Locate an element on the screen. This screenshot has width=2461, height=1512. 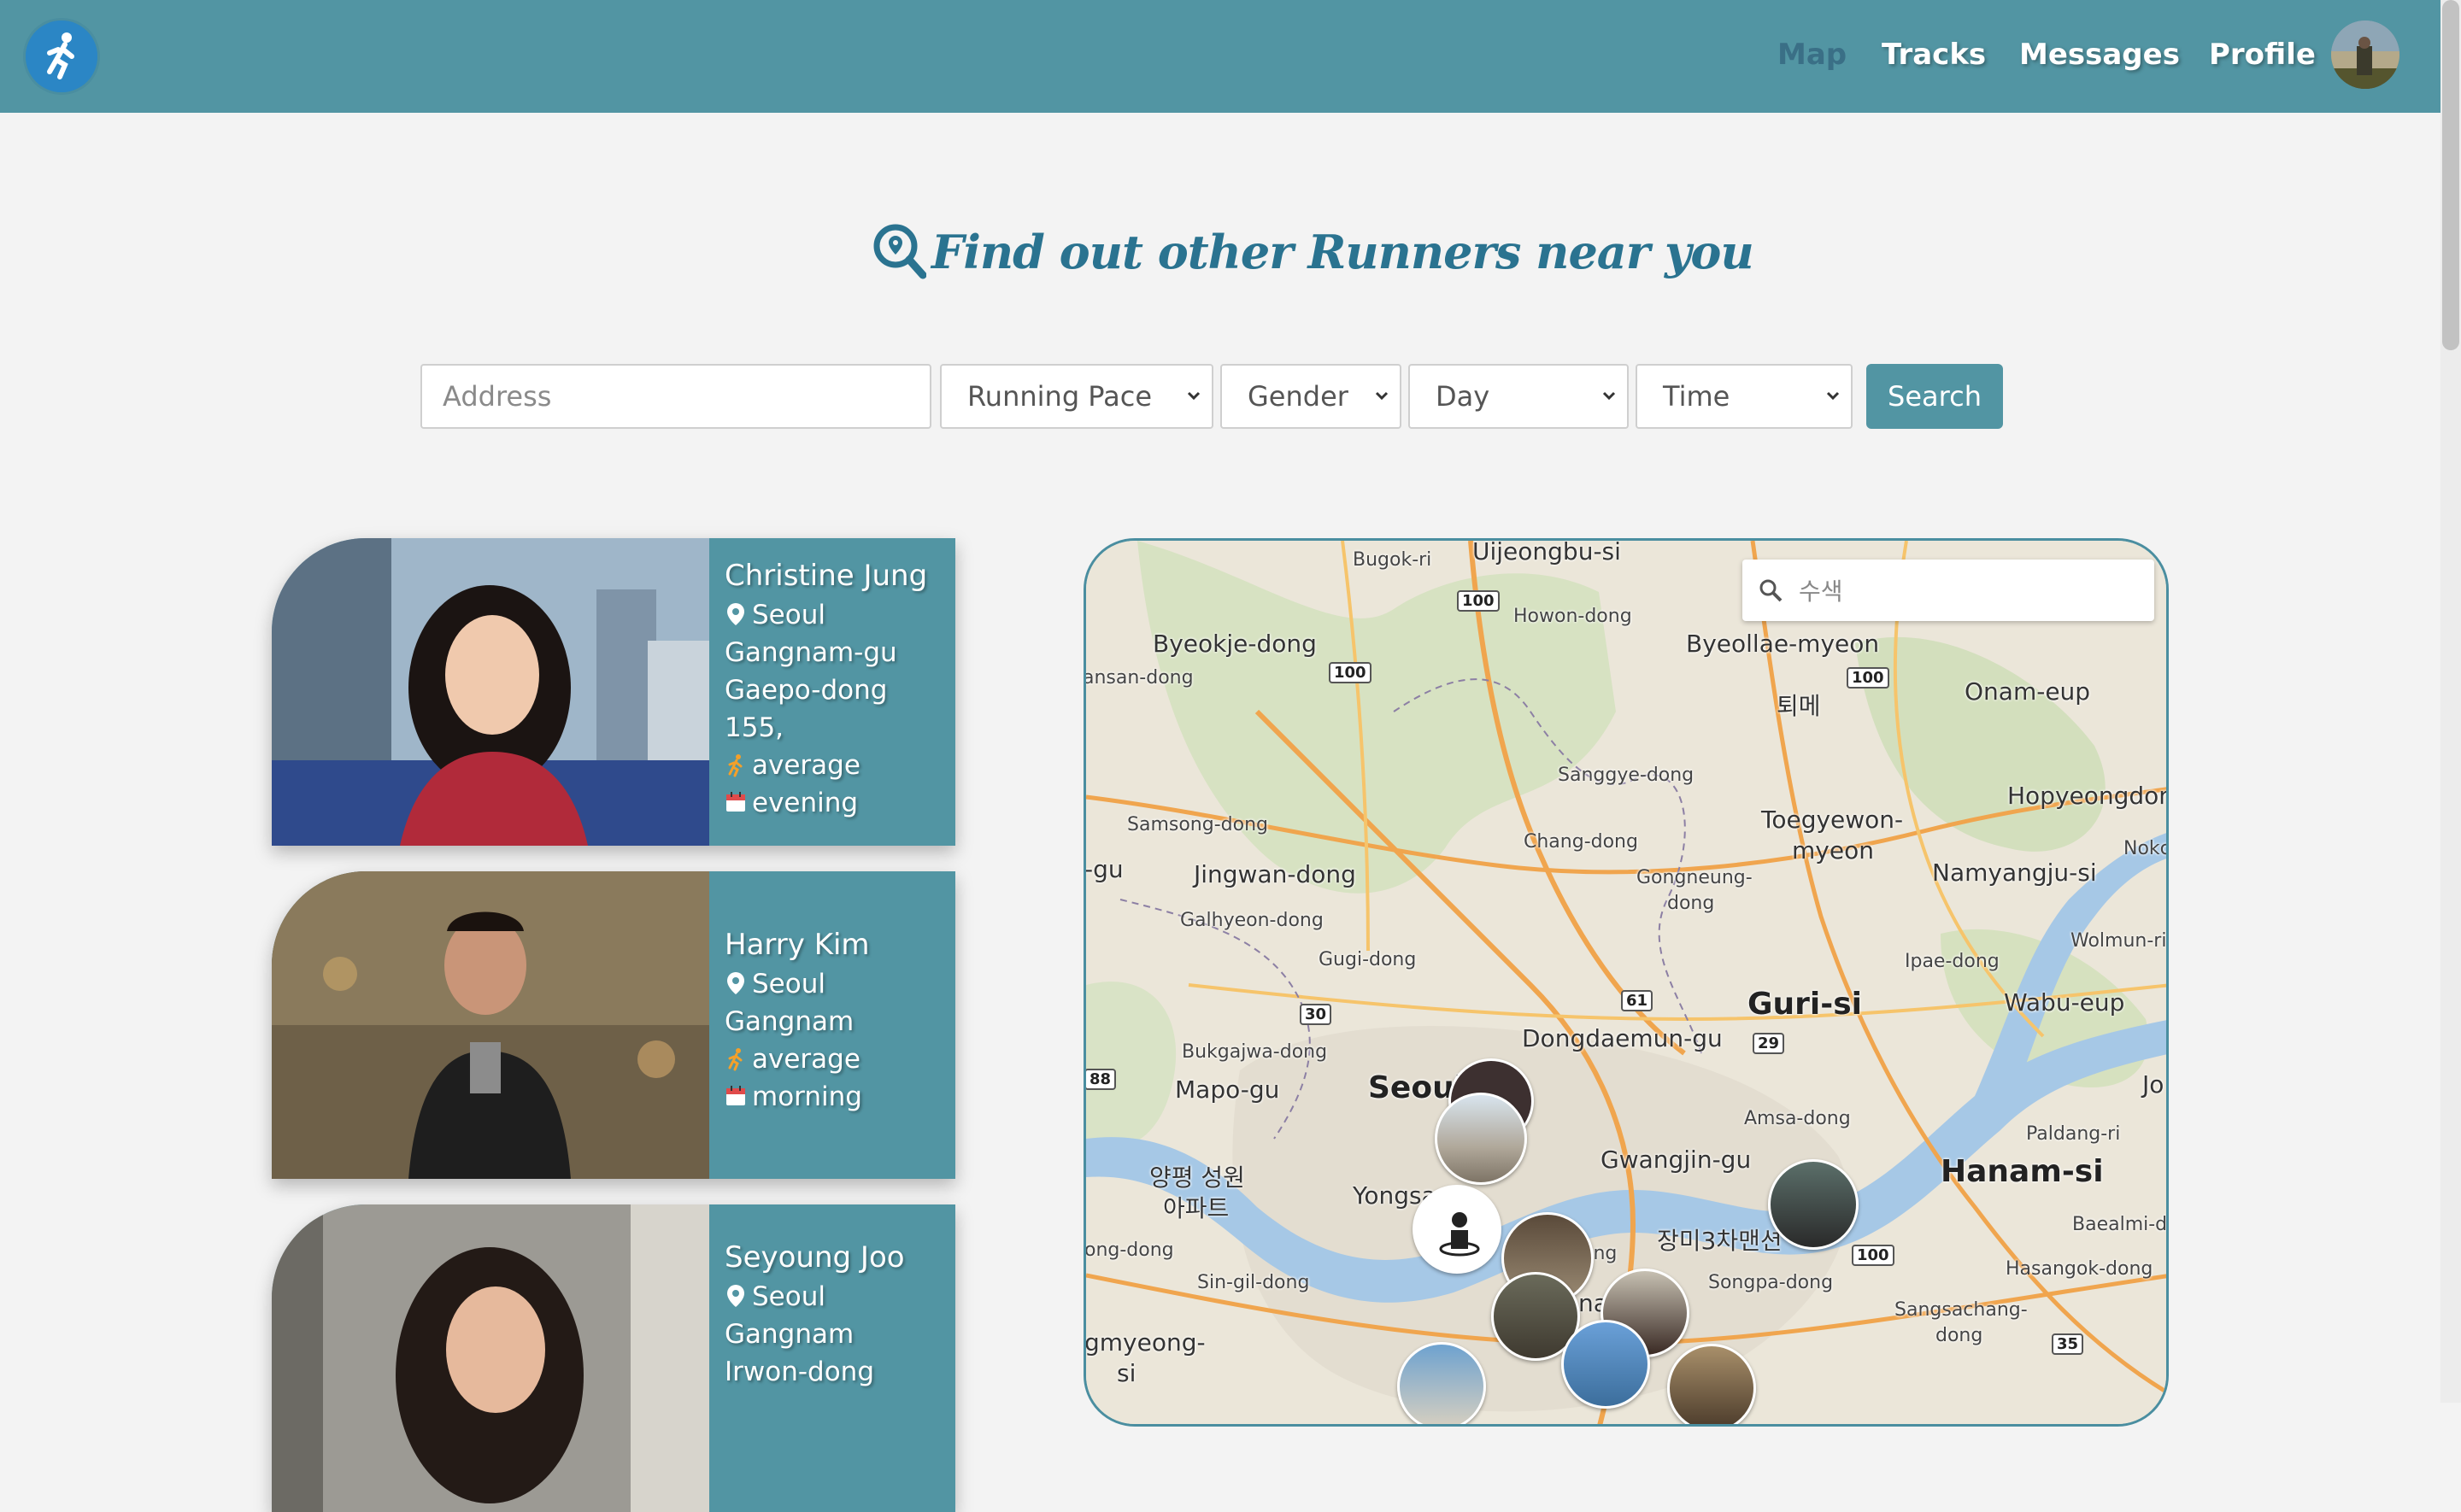
map-label: Mapo-gu is located at coordinates (1228, 1089).